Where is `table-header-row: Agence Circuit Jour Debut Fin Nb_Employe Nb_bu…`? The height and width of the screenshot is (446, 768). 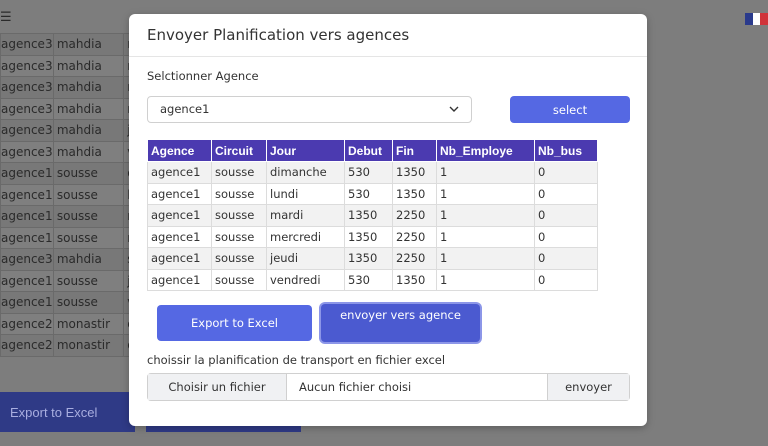
table-header-row: Agence Circuit Jour Debut Fin Nb_Employe Nb_bu… is located at coordinates (372, 150).